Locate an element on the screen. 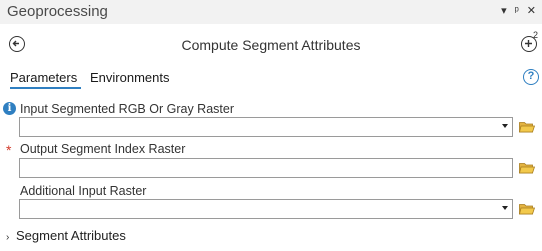 Image resolution: width=542 pixels, height=251 pixels. output-raster-field is located at coordinates (266, 168).